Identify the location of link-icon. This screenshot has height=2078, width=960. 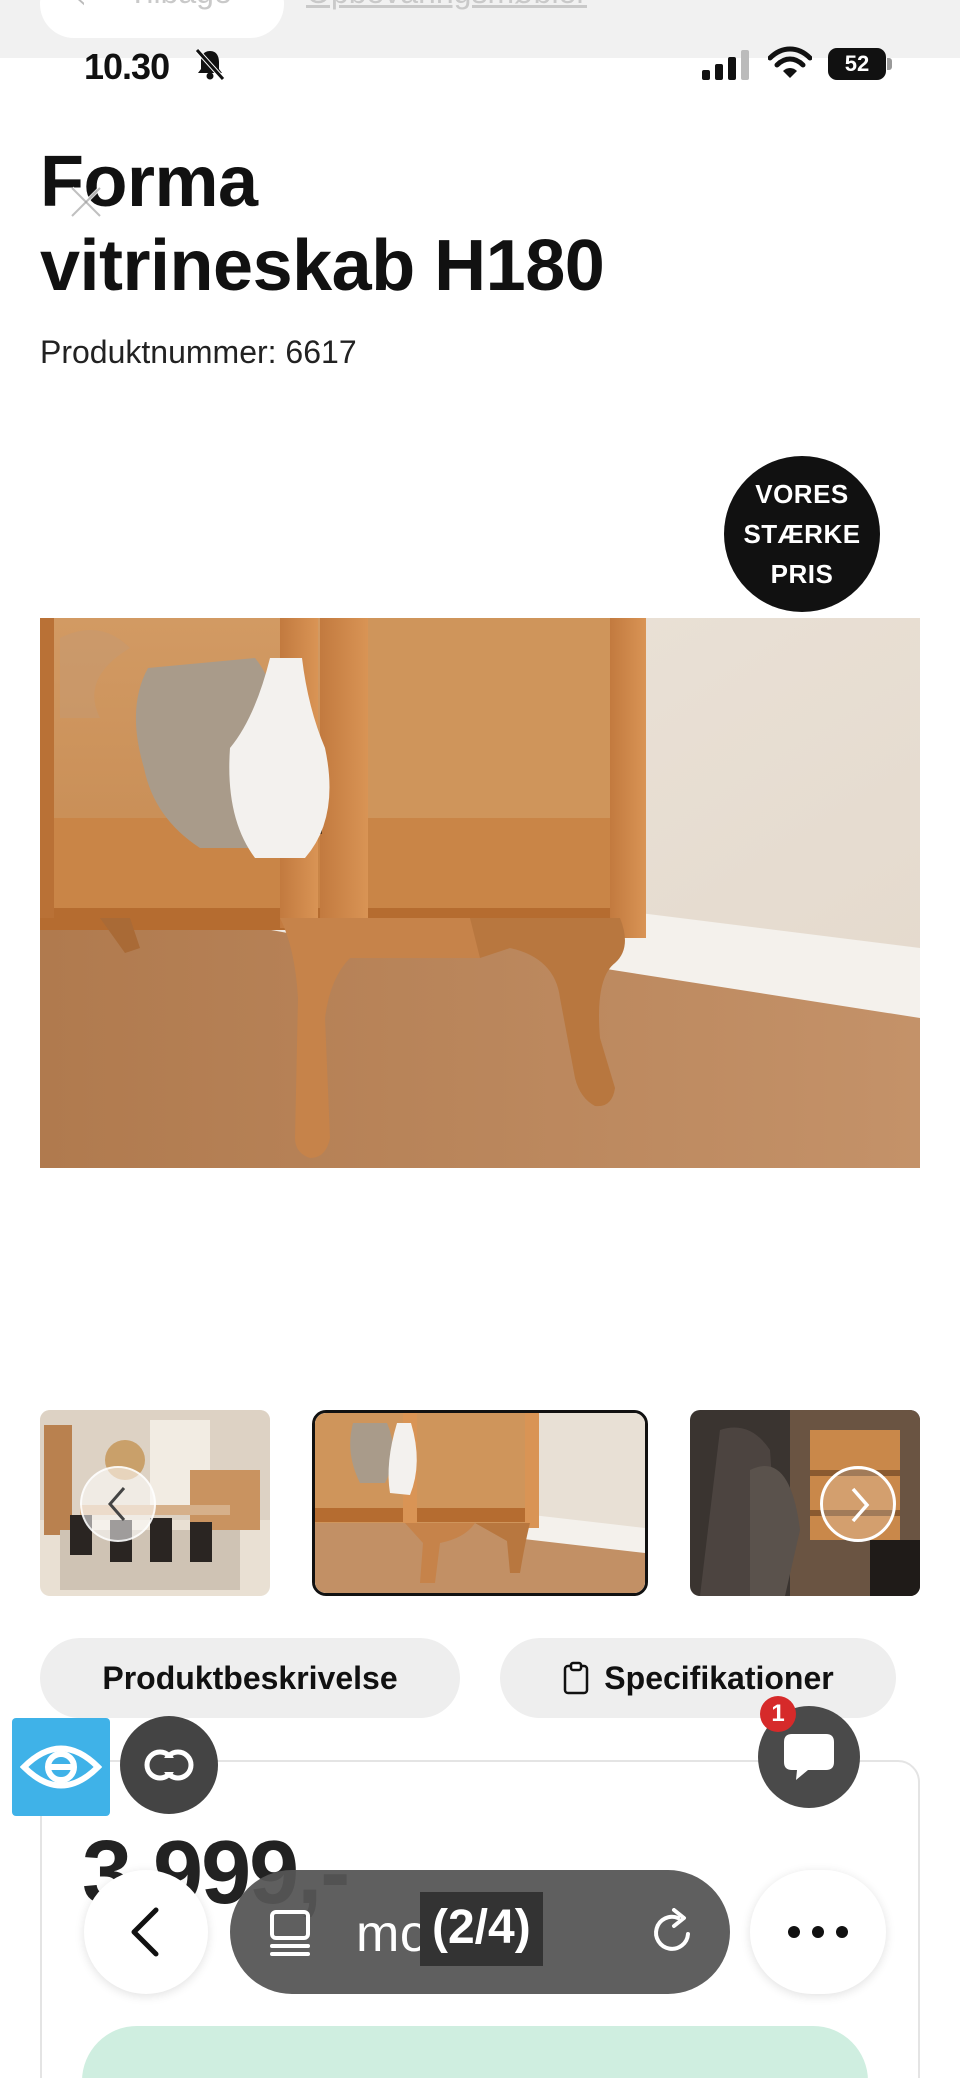
(169, 1765).